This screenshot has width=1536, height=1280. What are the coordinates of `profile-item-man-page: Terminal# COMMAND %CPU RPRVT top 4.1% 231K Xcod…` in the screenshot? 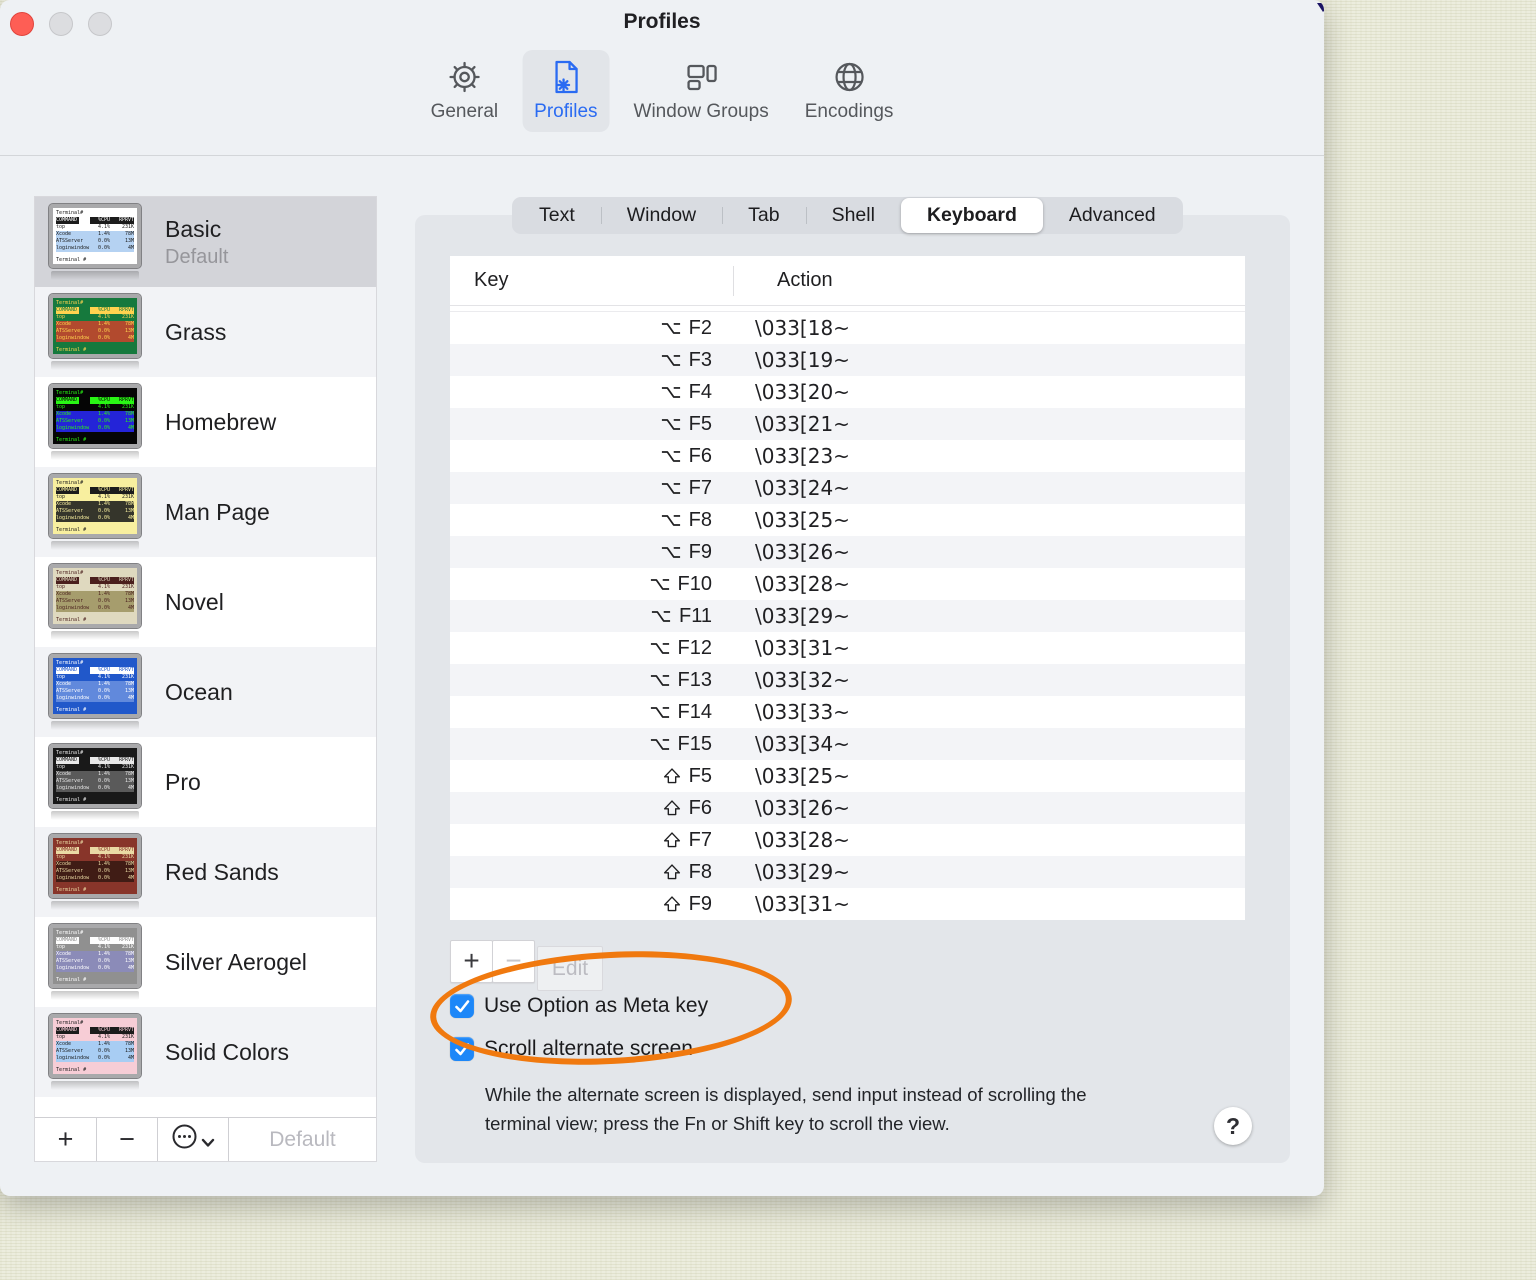 It's located at (205, 512).